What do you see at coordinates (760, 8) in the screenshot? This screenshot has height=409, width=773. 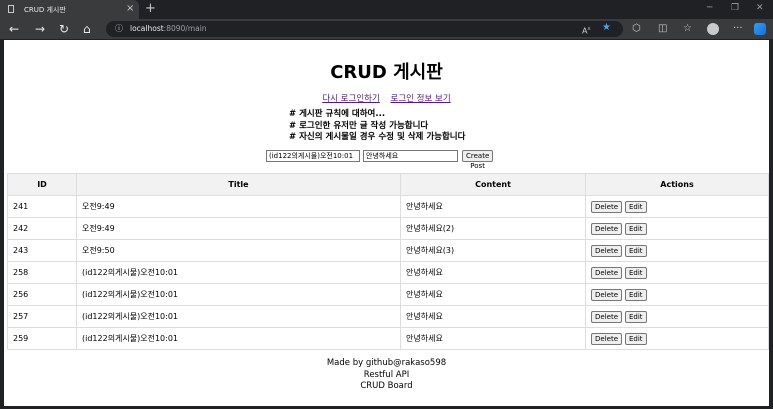 I see `close-window-icon: ✕` at bounding box center [760, 8].